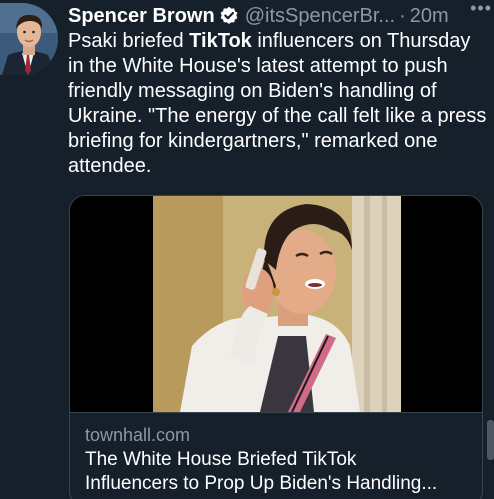 The width and height of the screenshot is (494, 499). What do you see at coordinates (138, 435) in the screenshot?
I see `card-domain: townhall.com` at bounding box center [138, 435].